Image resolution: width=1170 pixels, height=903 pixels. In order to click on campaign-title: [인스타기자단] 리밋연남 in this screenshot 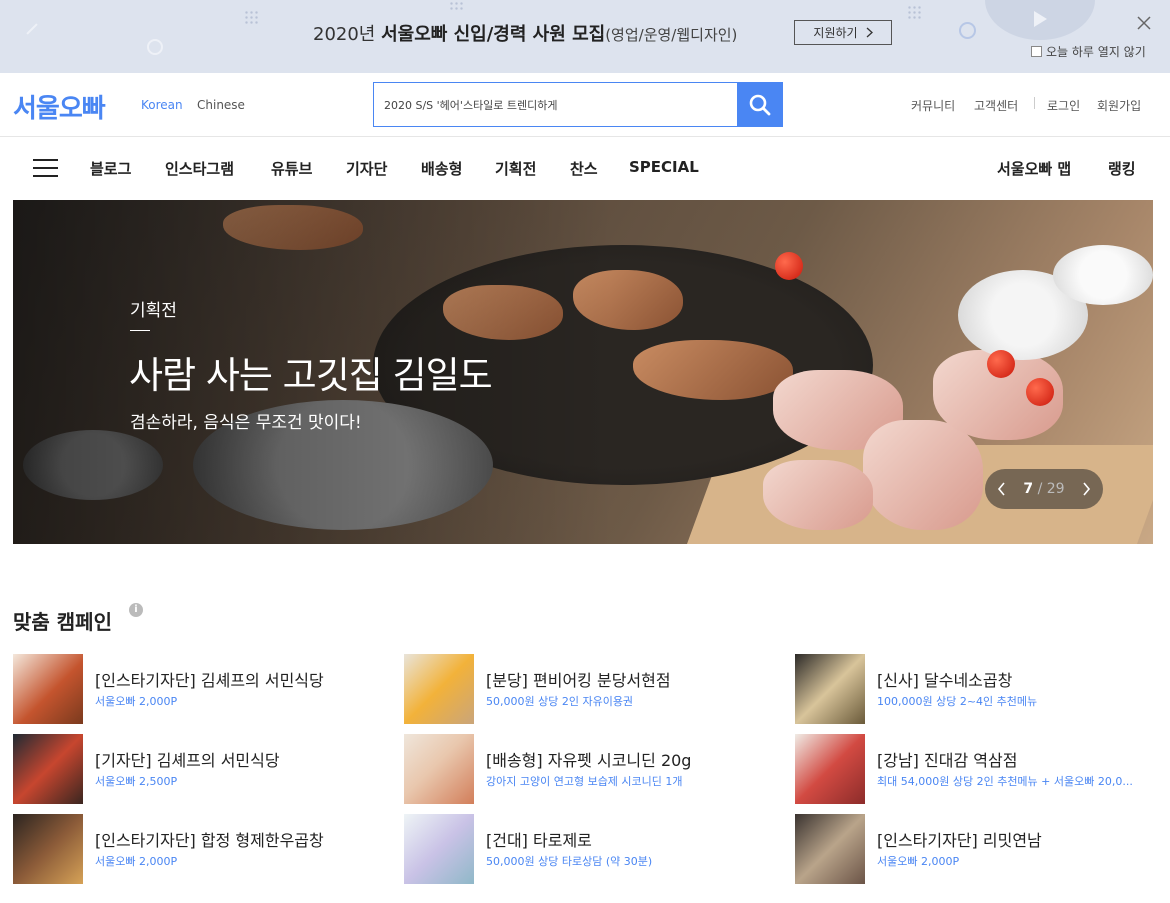, I will do `click(959, 839)`.